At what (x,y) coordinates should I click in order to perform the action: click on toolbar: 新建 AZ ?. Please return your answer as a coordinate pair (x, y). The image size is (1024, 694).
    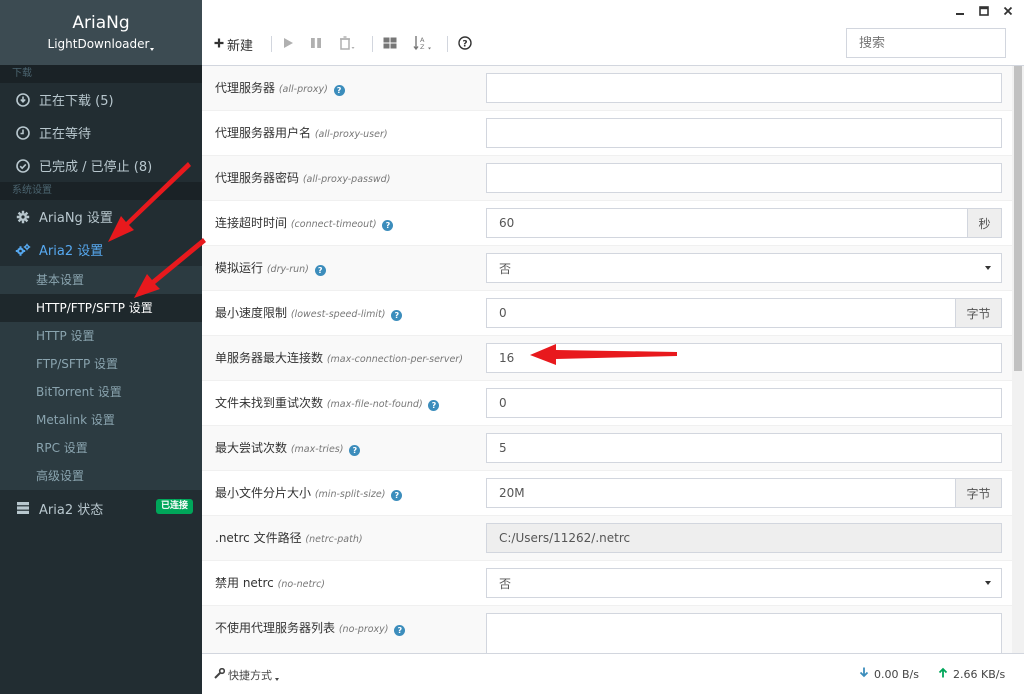
    Looking at the image, I should click on (613, 33).